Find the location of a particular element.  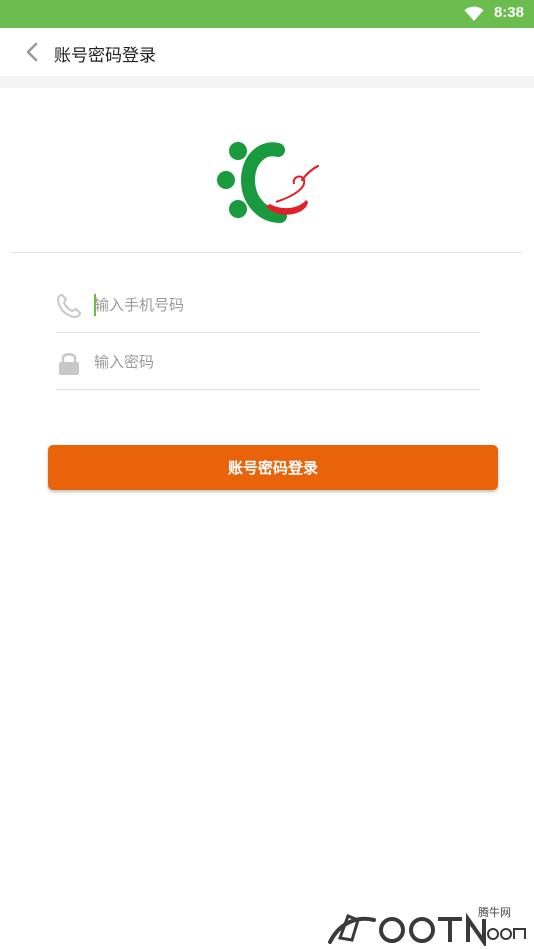

qqtn-watermark-logo: 腾牛网 is located at coordinates (427, 925).